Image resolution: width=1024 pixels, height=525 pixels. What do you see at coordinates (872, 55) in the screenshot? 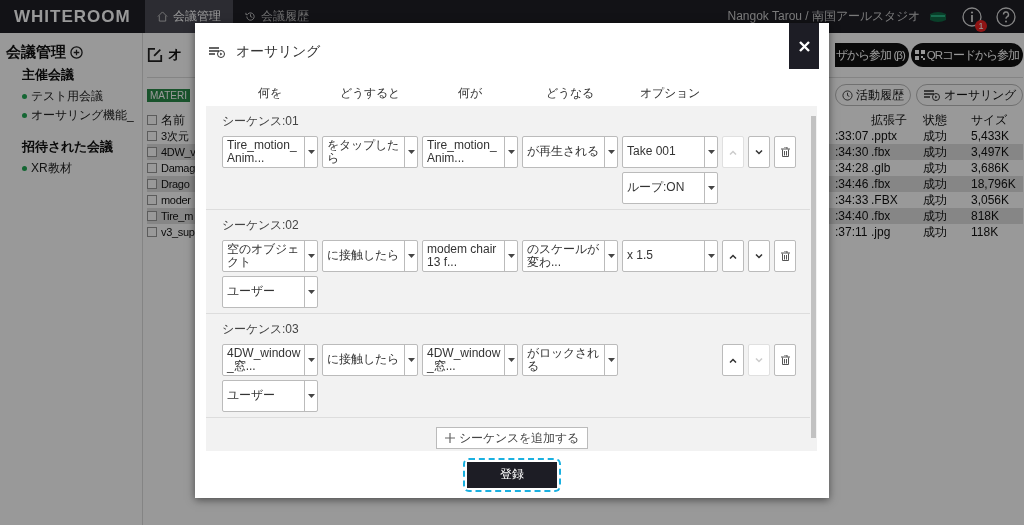
I see `join-button: ザから参加 (β)` at bounding box center [872, 55].